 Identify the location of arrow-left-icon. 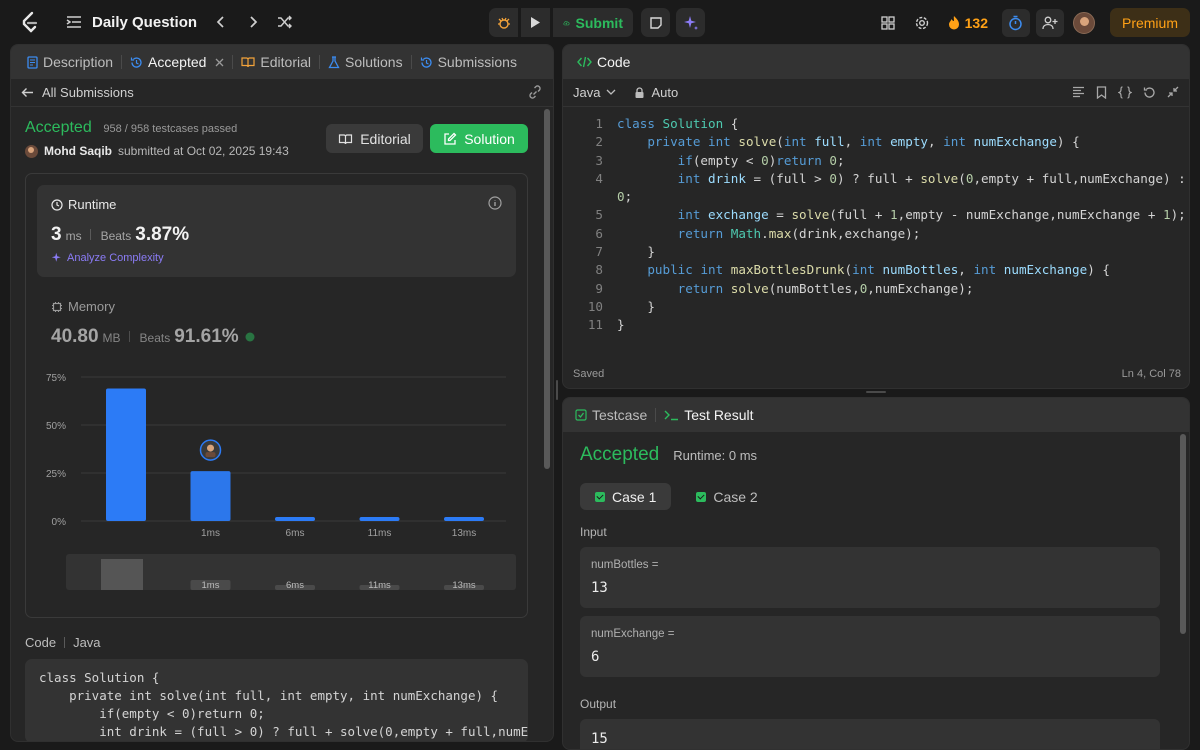
(27, 92).